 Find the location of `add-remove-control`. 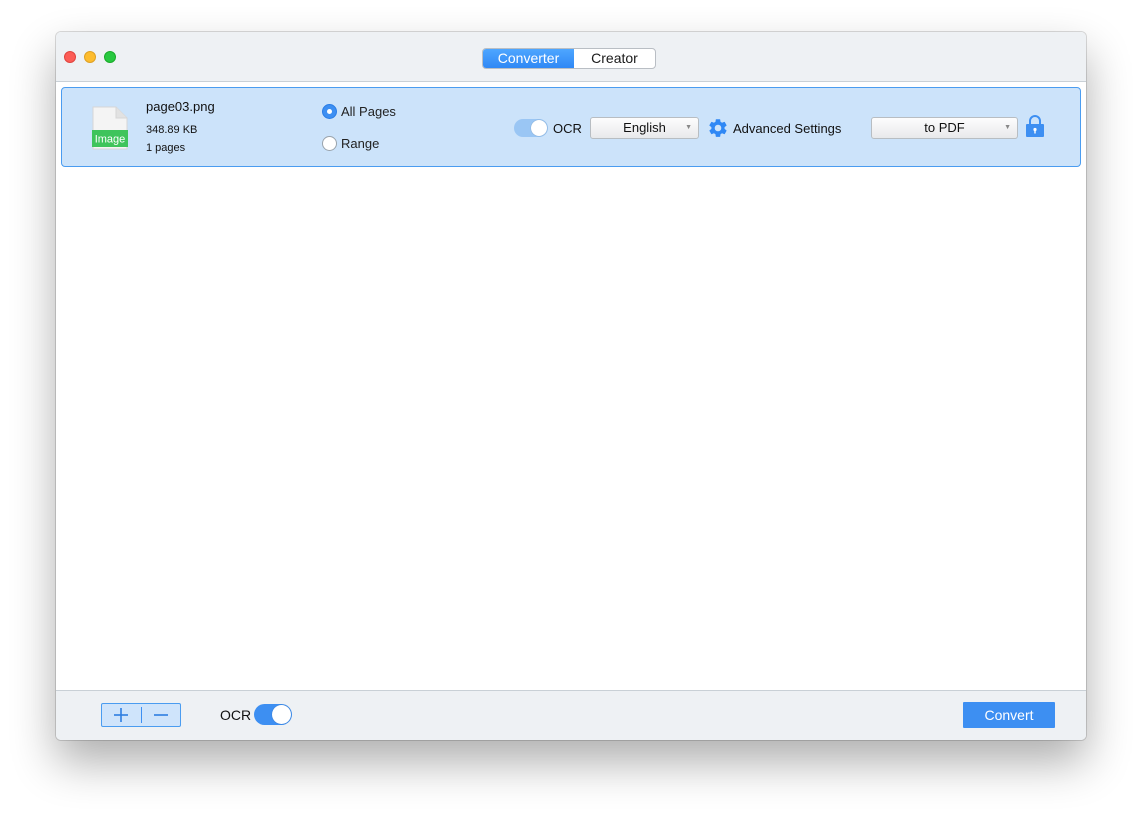

add-remove-control is located at coordinates (141, 715).